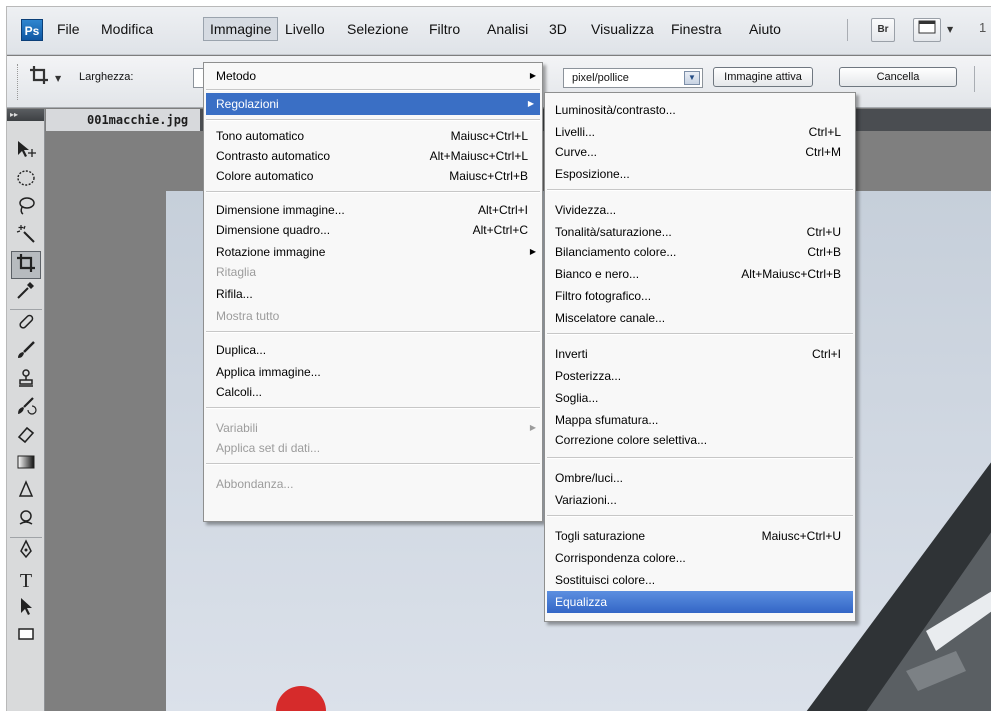  I want to click on menu-item-contrasto-automatico: Contrasto automatico Alt+Maiusc+Ctrl+L, so click(373, 156).